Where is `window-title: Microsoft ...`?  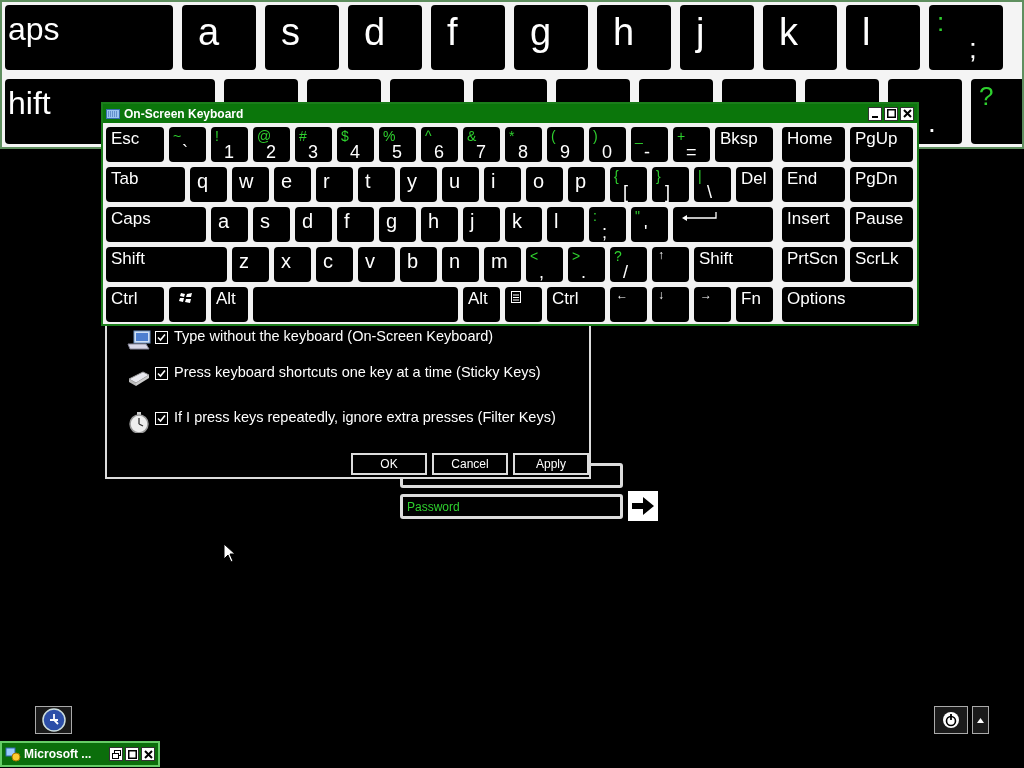
window-title: Microsoft ... is located at coordinates (58, 754).